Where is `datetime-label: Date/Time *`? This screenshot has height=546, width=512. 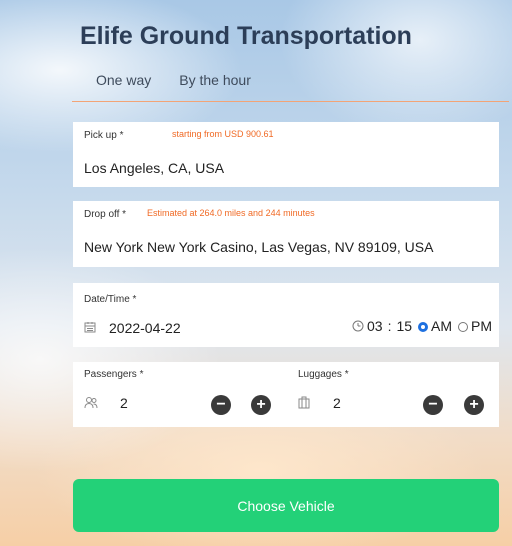 datetime-label: Date/Time * is located at coordinates (110, 299).